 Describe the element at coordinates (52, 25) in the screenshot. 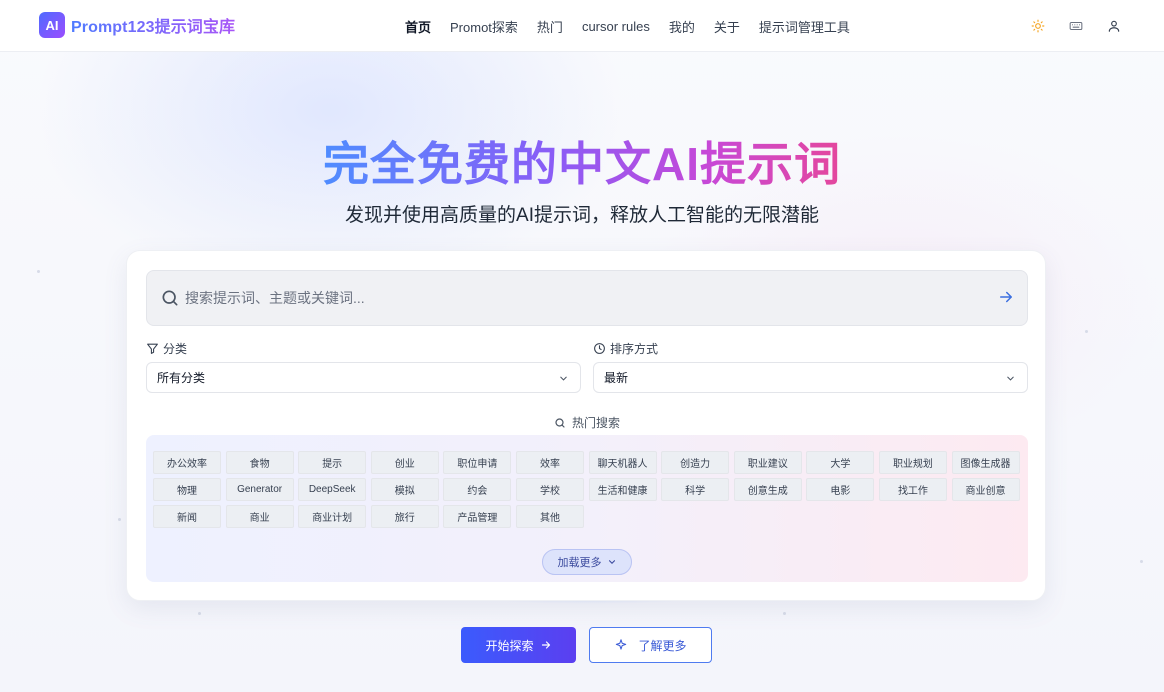

I see `logo-badge: AI` at that location.